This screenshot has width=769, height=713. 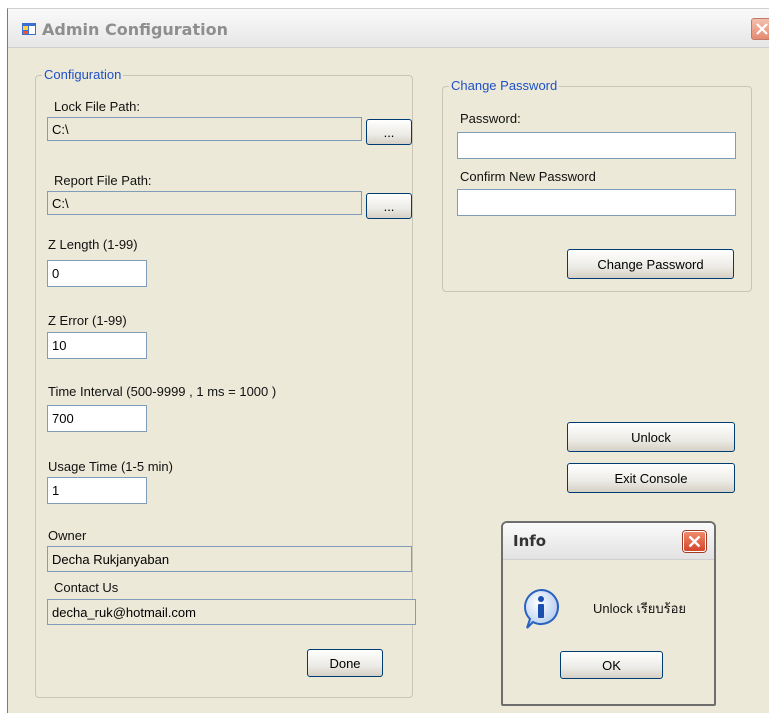 What do you see at coordinates (204, 129) in the screenshot?
I see `lock-file-path-field` at bounding box center [204, 129].